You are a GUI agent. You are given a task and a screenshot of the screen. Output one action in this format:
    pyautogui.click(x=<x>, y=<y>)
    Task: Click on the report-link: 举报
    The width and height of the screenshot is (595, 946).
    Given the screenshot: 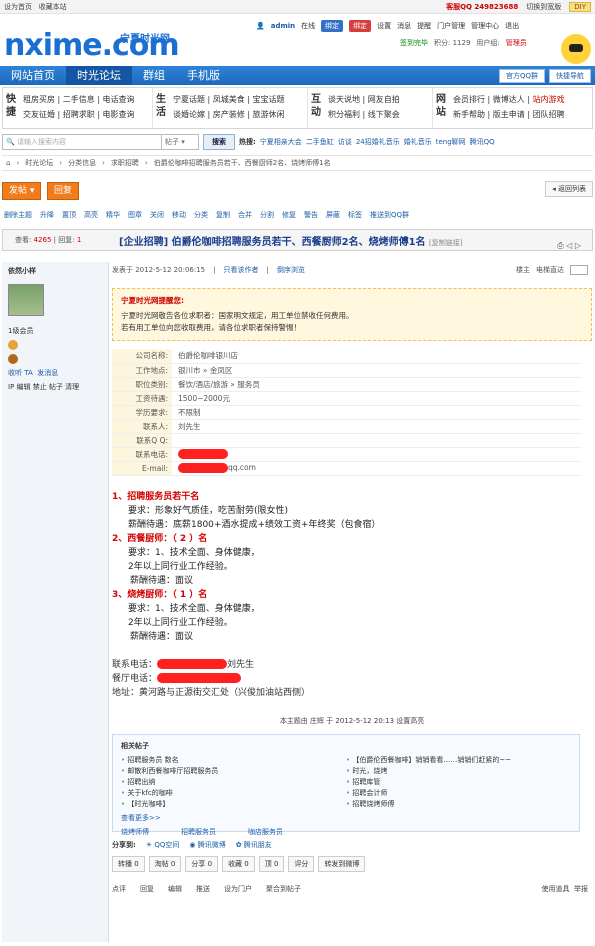 What is the action you would take?
    pyautogui.click(x=581, y=889)
    